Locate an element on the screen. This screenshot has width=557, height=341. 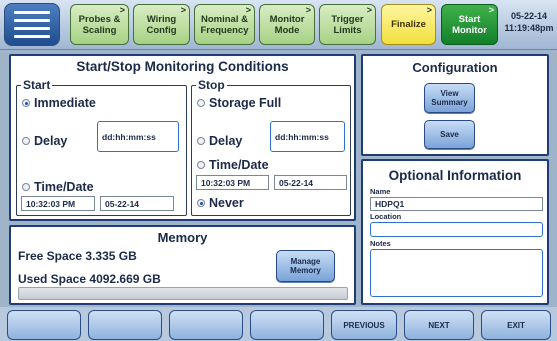
step-start-monitor: > Start Monitor is located at coordinates (469, 24).